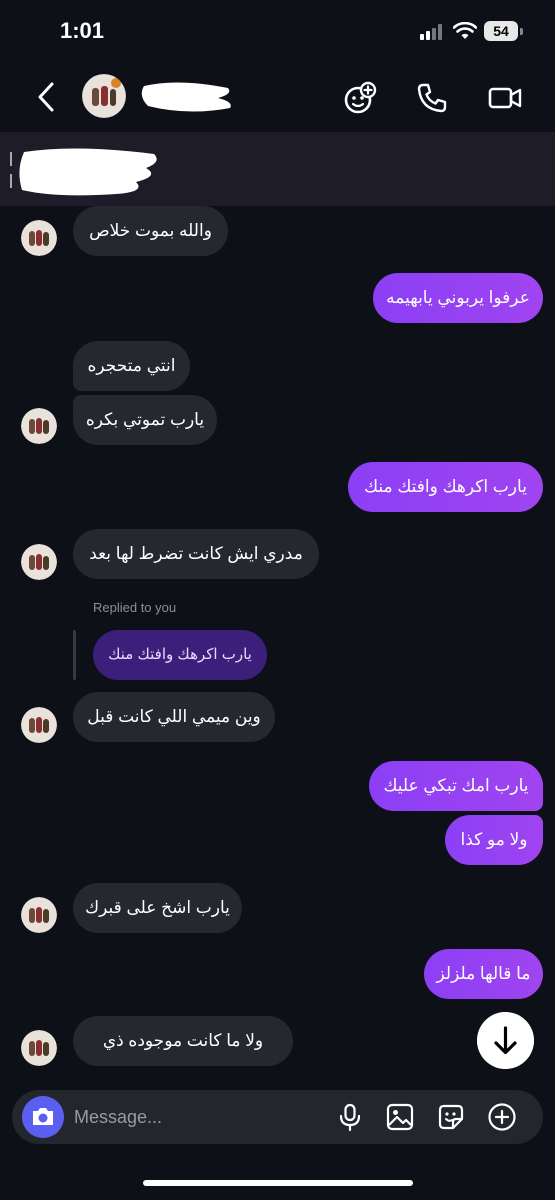 Image resolution: width=555 pixels, height=1200 pixels. What do you see at coordinates (483, 974) in the screenshot?
I see `outgoing-message: ما قالها ملزلز` at bounding box center [483, 974].